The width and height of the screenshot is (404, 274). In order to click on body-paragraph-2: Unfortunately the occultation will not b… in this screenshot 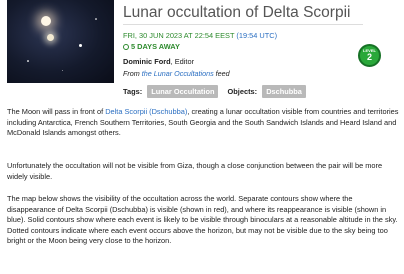, I will do `click(195, 171)`.